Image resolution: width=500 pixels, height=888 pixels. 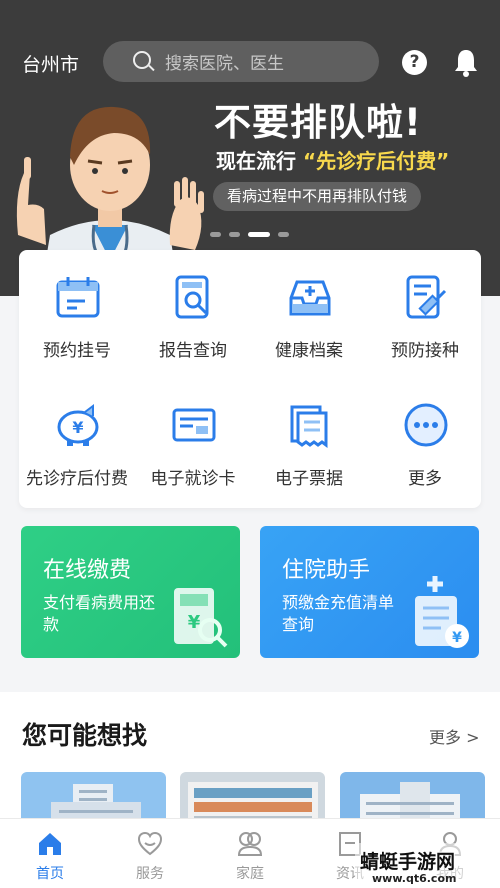 I want to click on grid-item-e-receipt: 电子票据, so click(x=309, y=433).